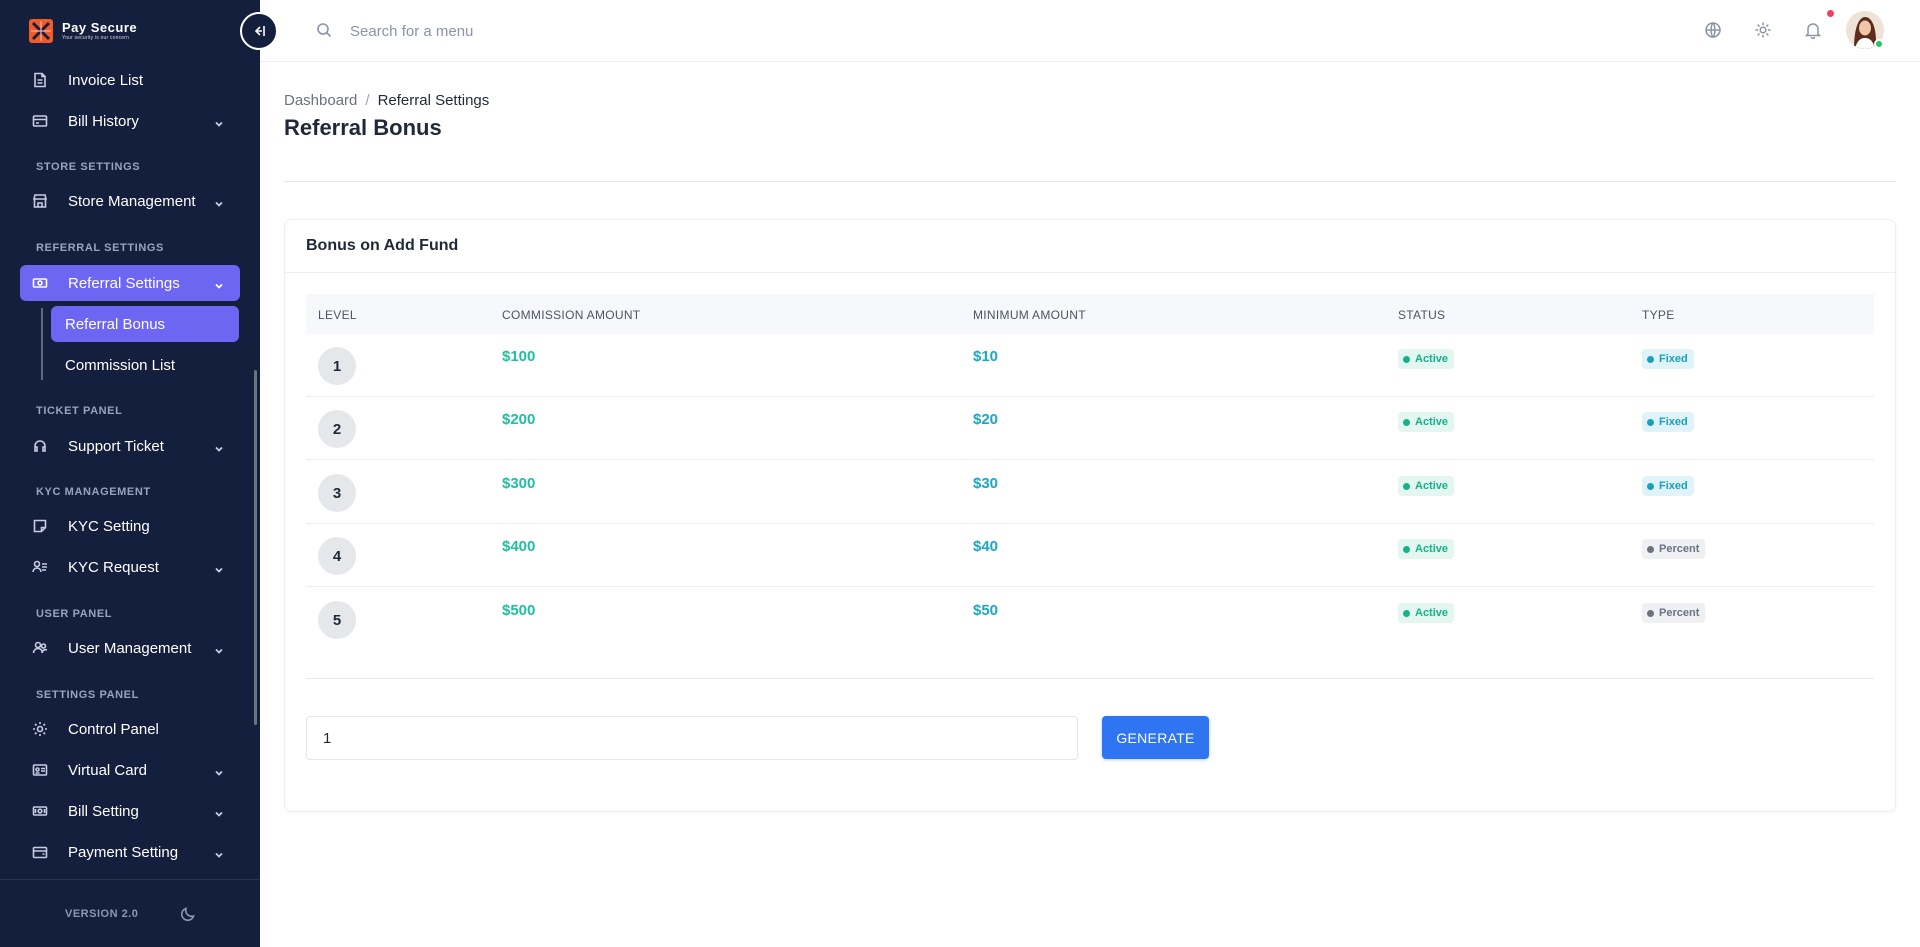  I want to click on minimum-amount: $50, so click(986, 610).